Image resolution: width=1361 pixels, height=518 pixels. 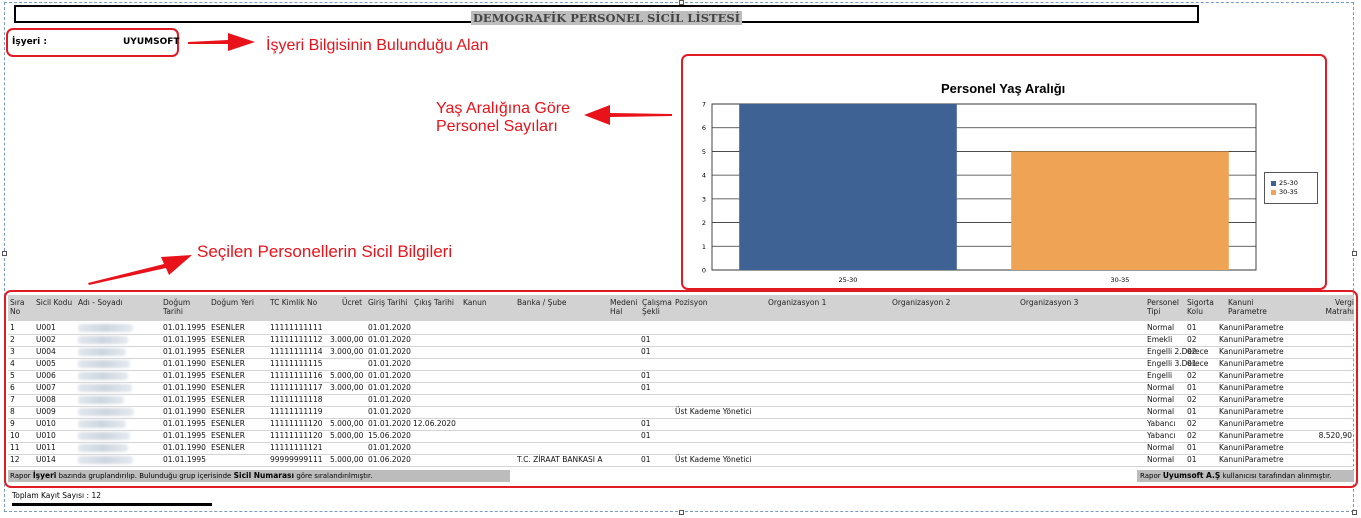 What do you see at coordinates (1339, 307) in the screenshot?
I see `header-vergi-matrahi: Vergi Matrahı` at bounding box center [1339, 307].